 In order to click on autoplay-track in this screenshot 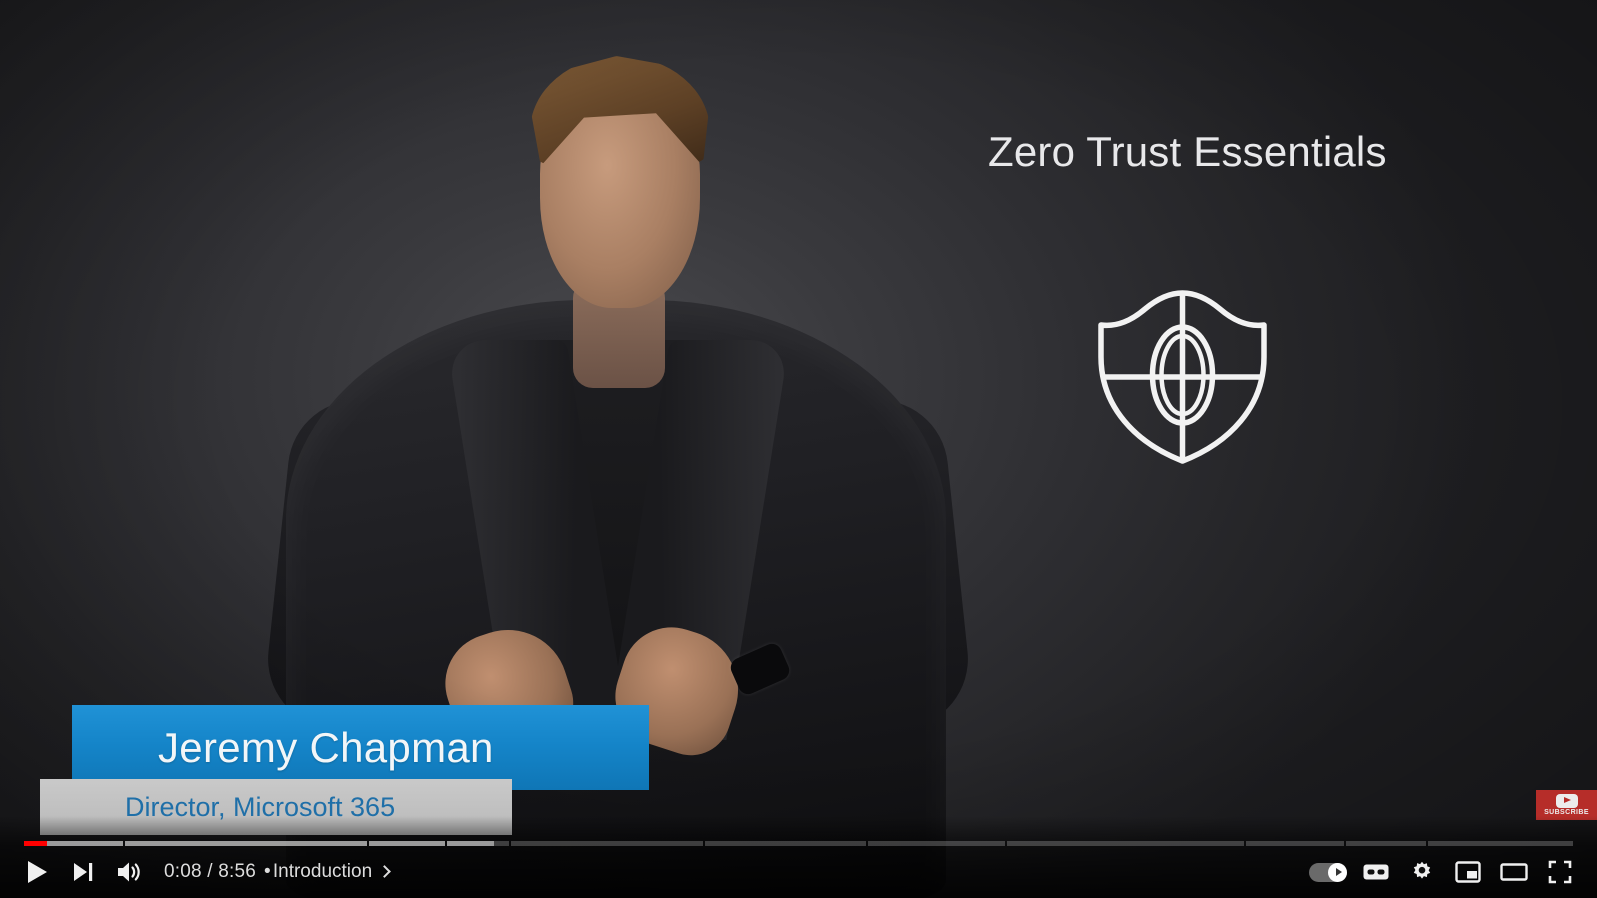, I will do `click(1328, 872)`.